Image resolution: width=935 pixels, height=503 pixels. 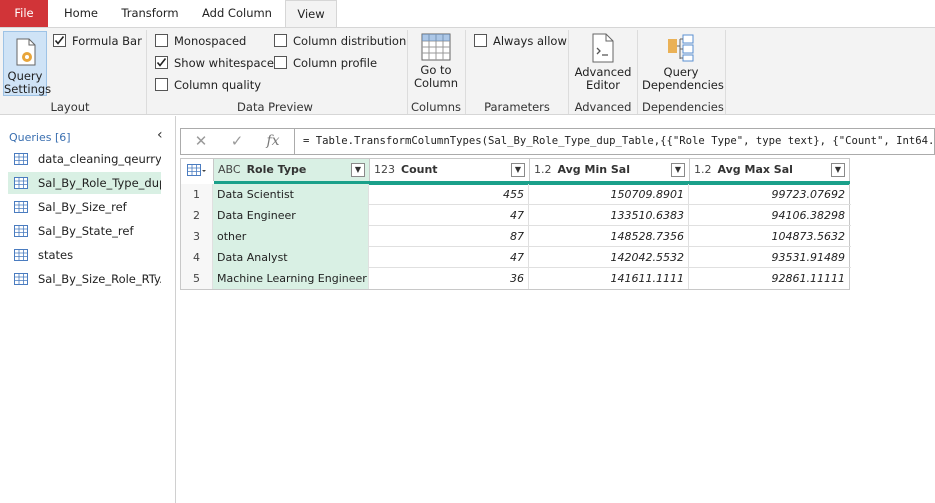 I want to click on query-item-label: Sal_By_State_ref, so click(x=86, y=231).